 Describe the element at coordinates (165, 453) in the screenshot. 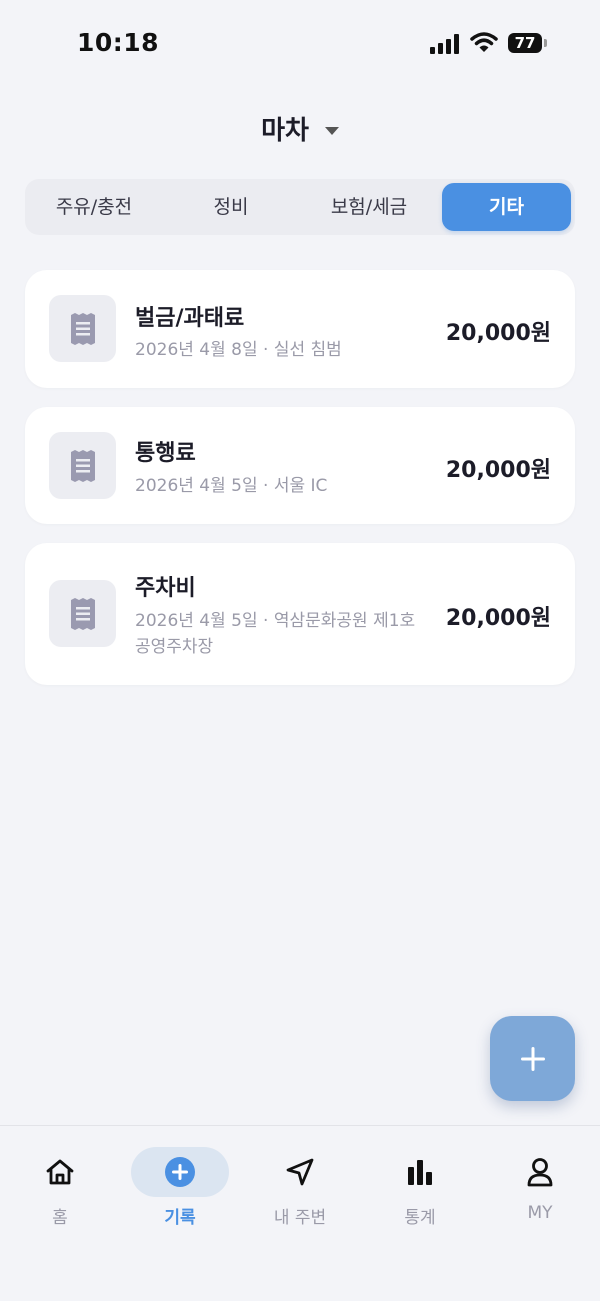

I see `record-title: 통행료` at that location.